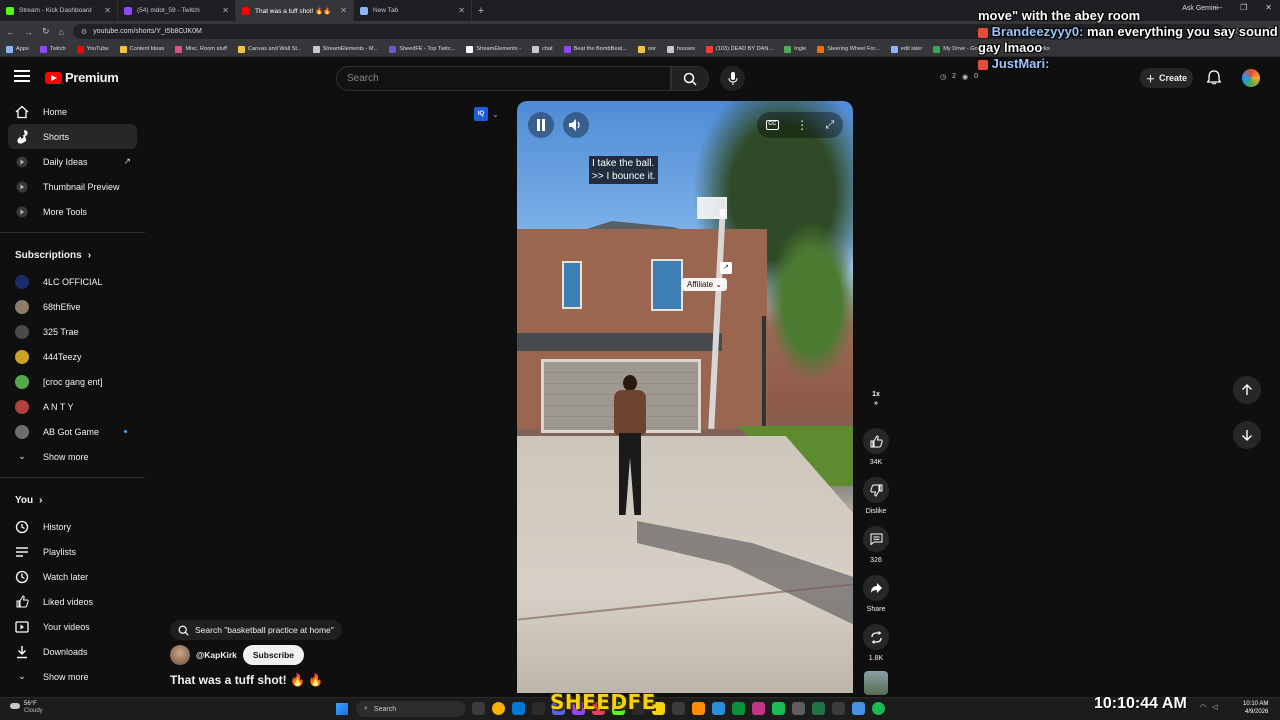 This screenshot has height=720, width=1280. I want to click on chrome-icon, so click(498, 708).